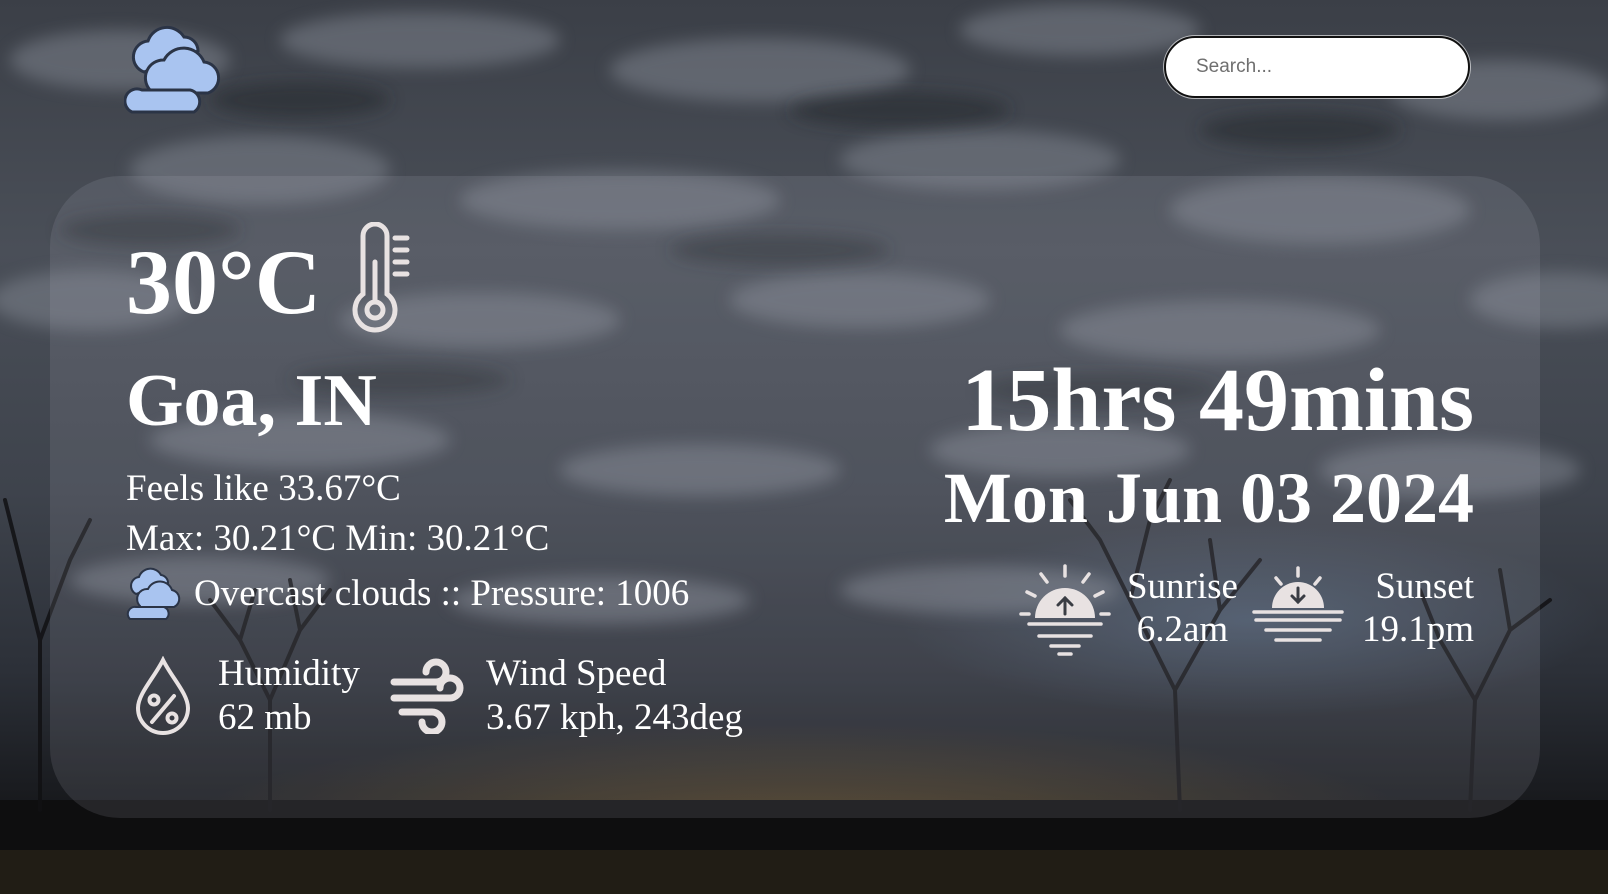  I want to click on sunrise-label: Sunrise, so click(1182, 586).